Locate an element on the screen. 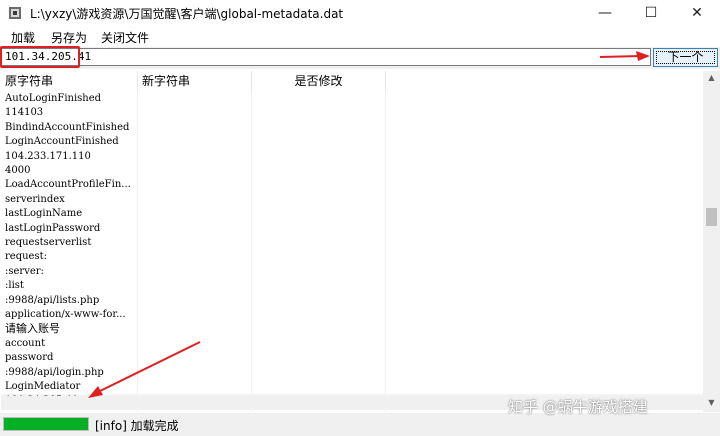 Image resolution: width=720 pixels, height=436 pixels. table-row: lastLoginName is located at coordinates (193, 214).